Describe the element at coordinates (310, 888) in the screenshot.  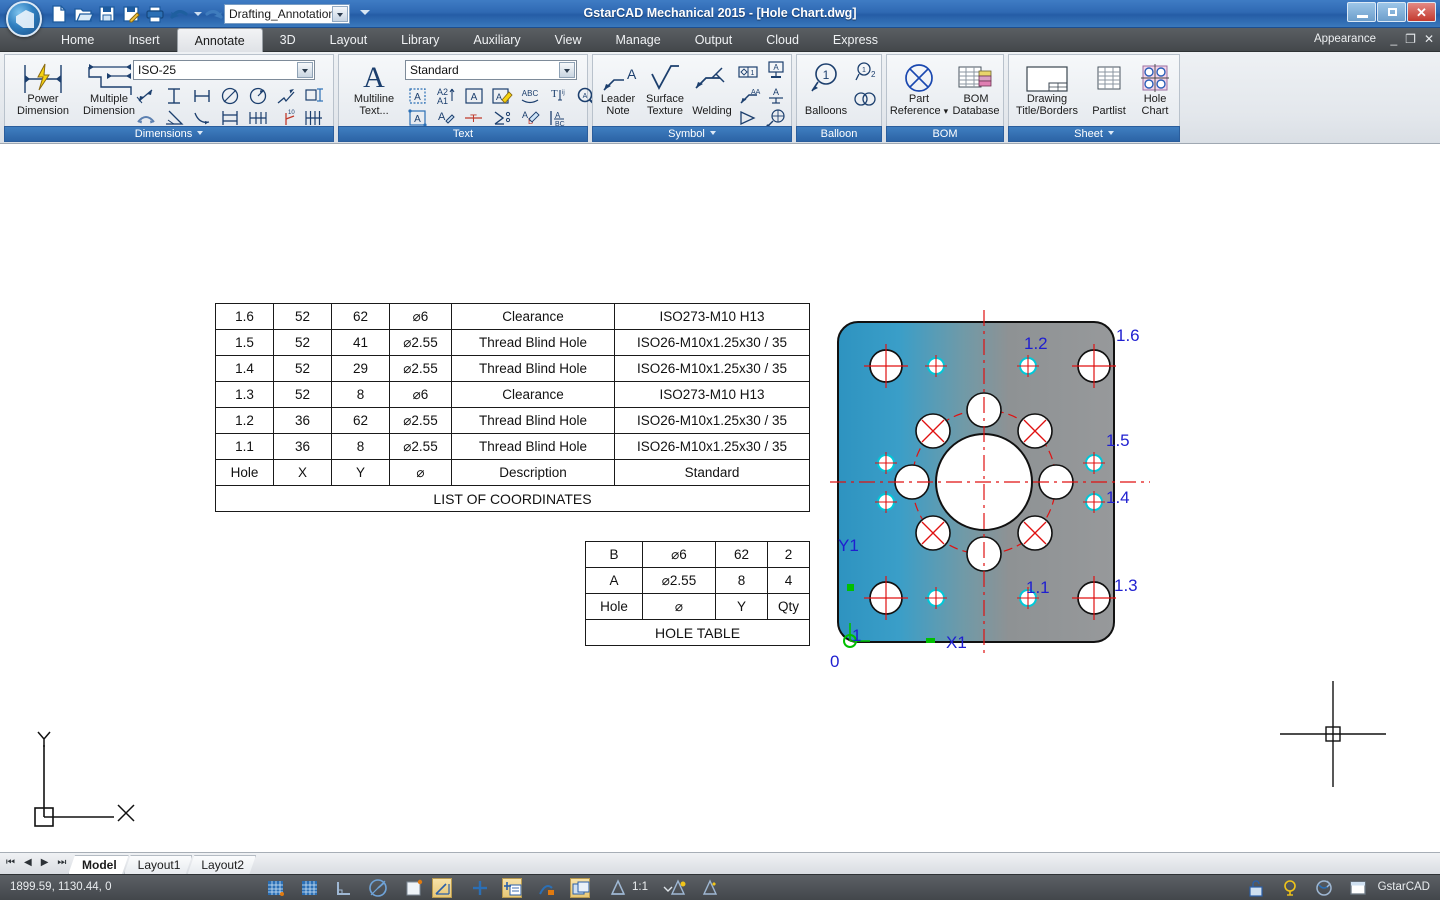
I see `grid-display-icon` at that location.